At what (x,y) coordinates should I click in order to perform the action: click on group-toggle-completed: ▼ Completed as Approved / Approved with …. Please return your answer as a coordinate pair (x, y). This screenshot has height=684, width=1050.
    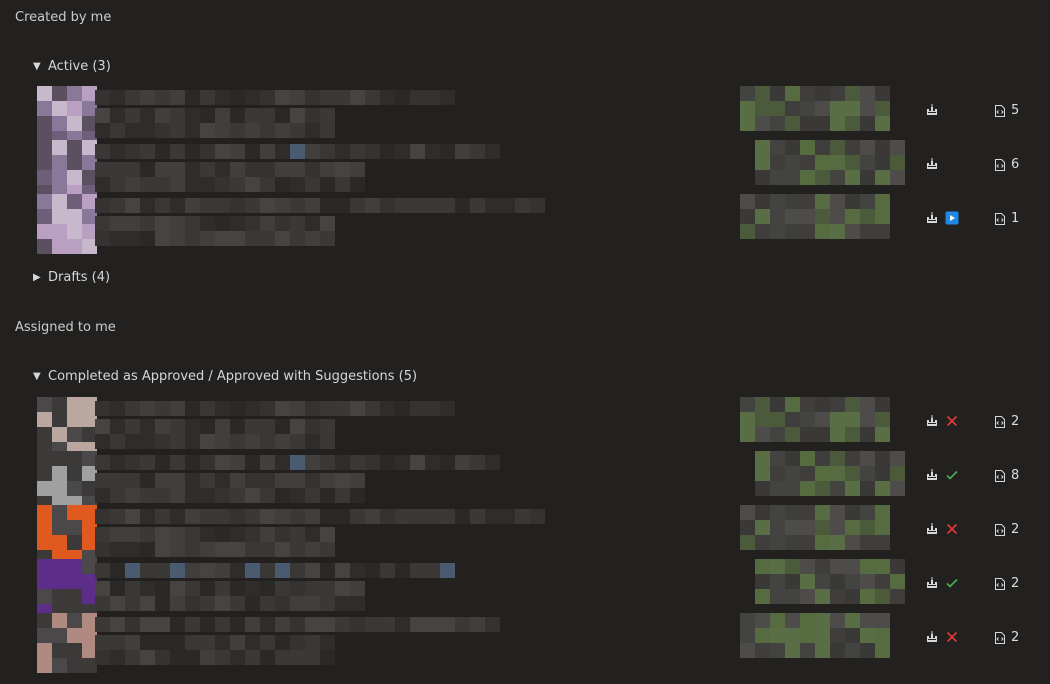
    Looking at the image, I should click on (225, 376).